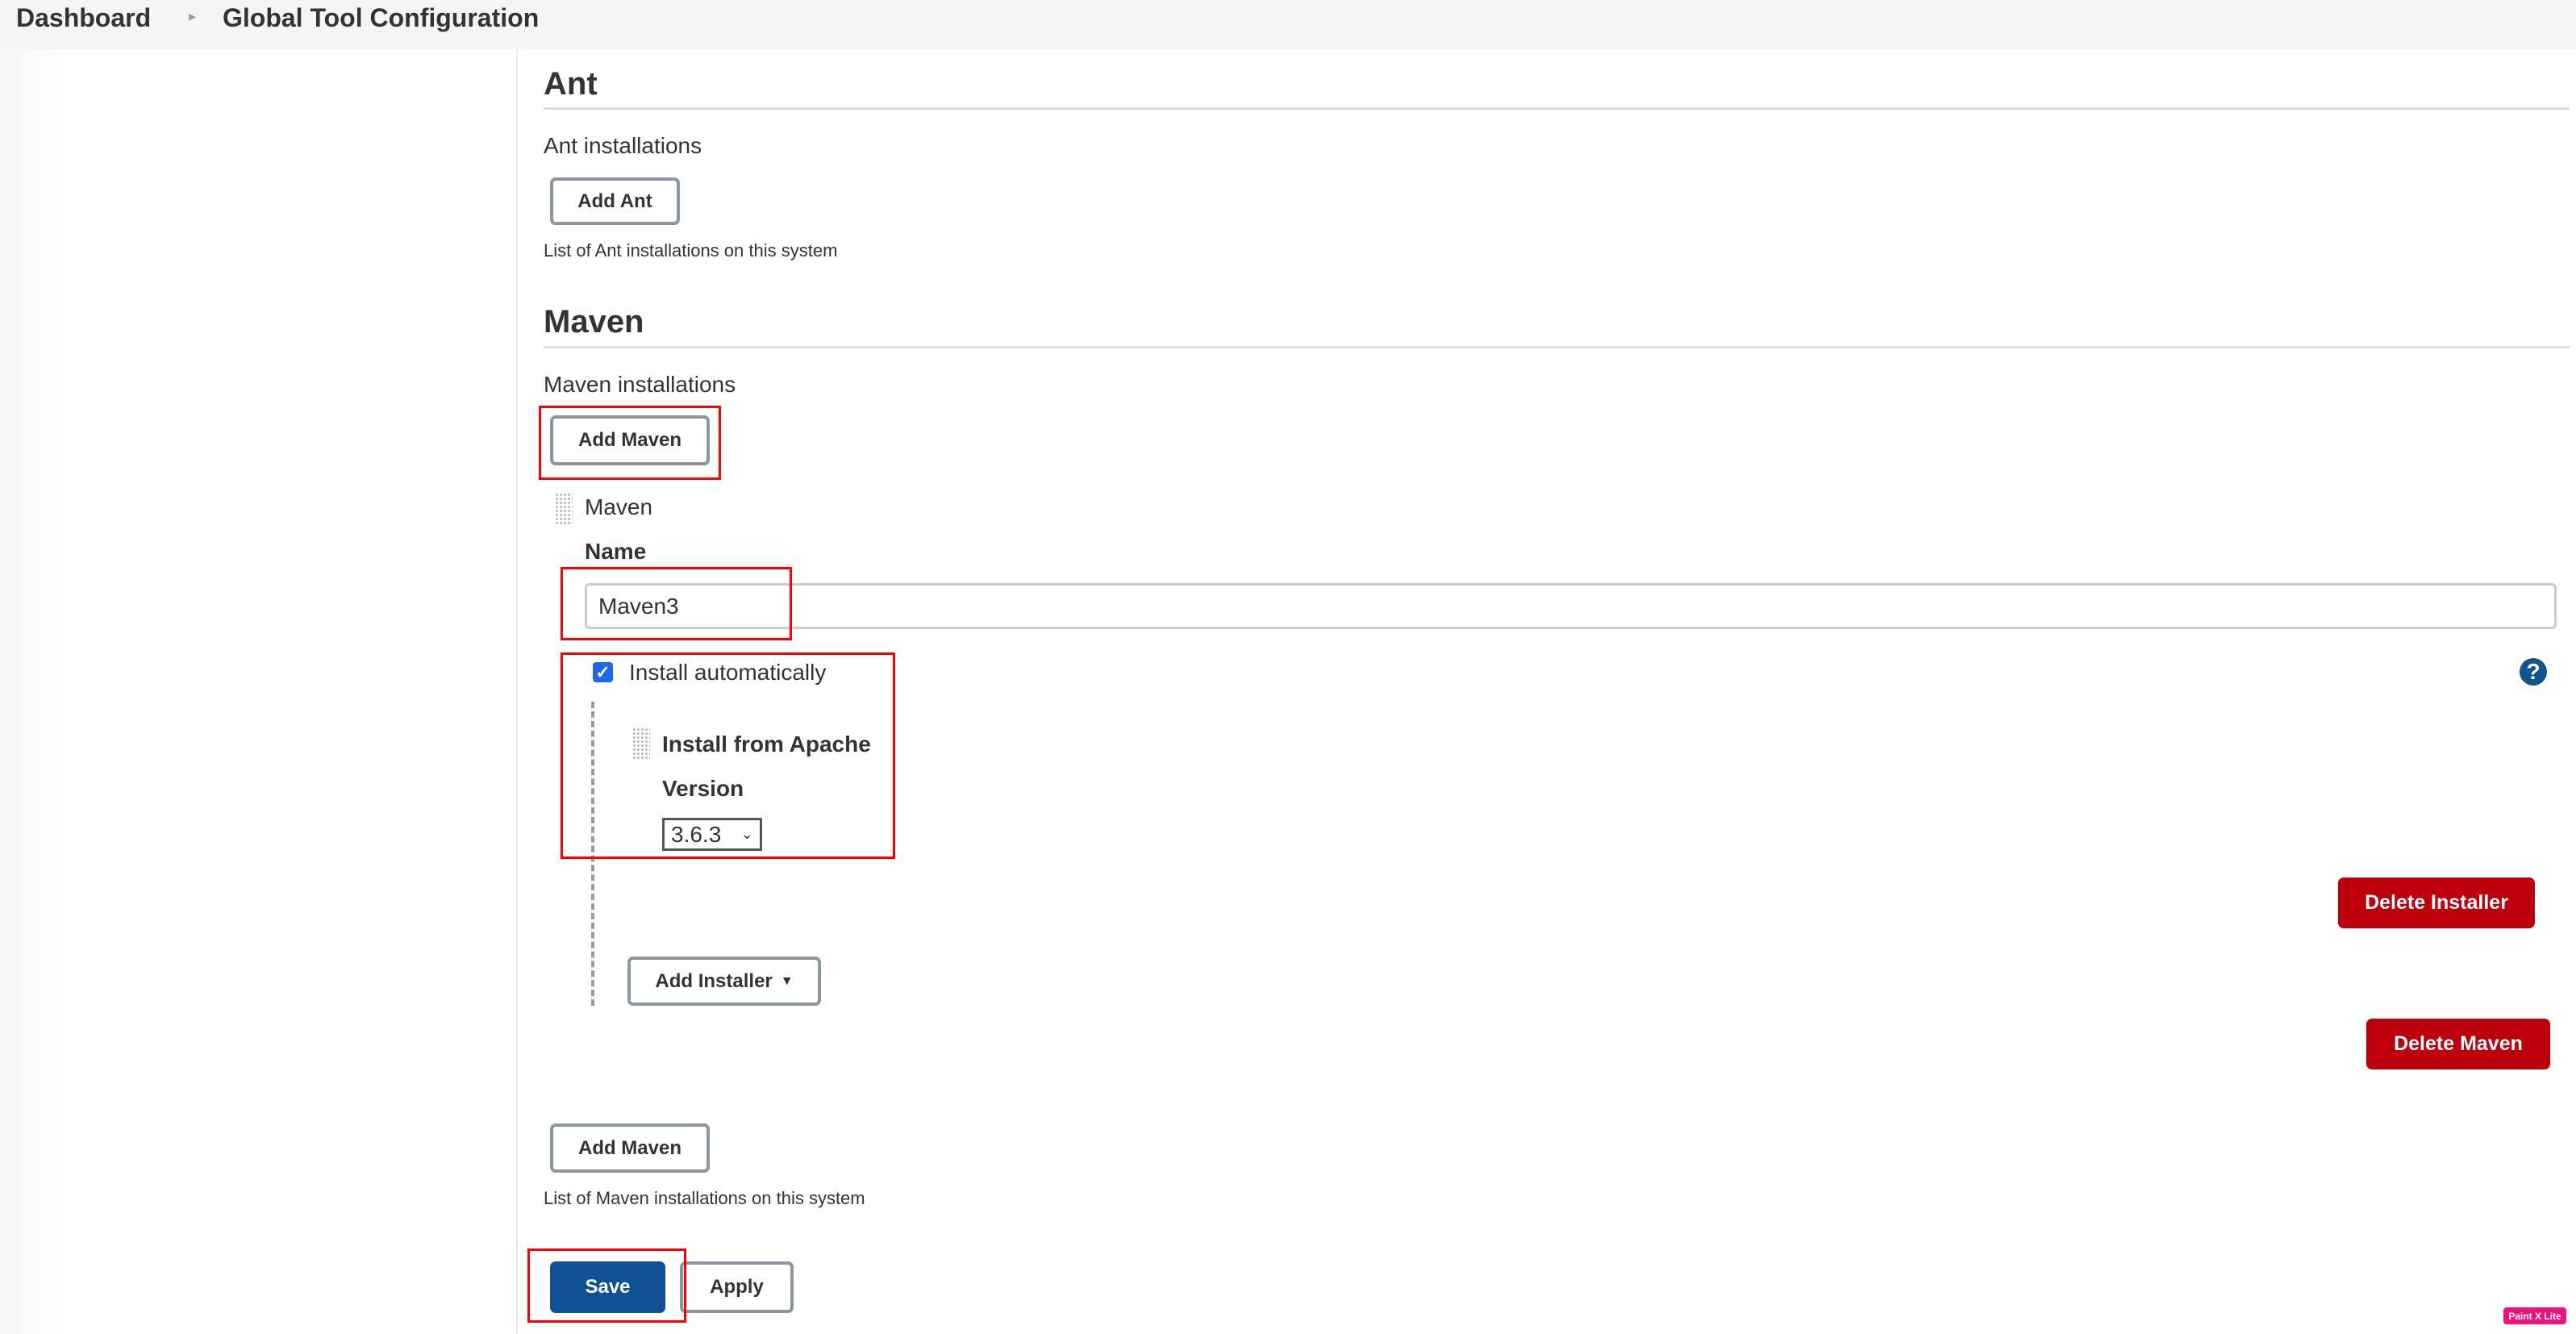 The width and height of the screenshot is (2576, 1334). What do you see at coordinates (2458, 1044) in the screenshot?
I see `delete-maven-button: Delete Maven` at bounding box center [2458, 1044].